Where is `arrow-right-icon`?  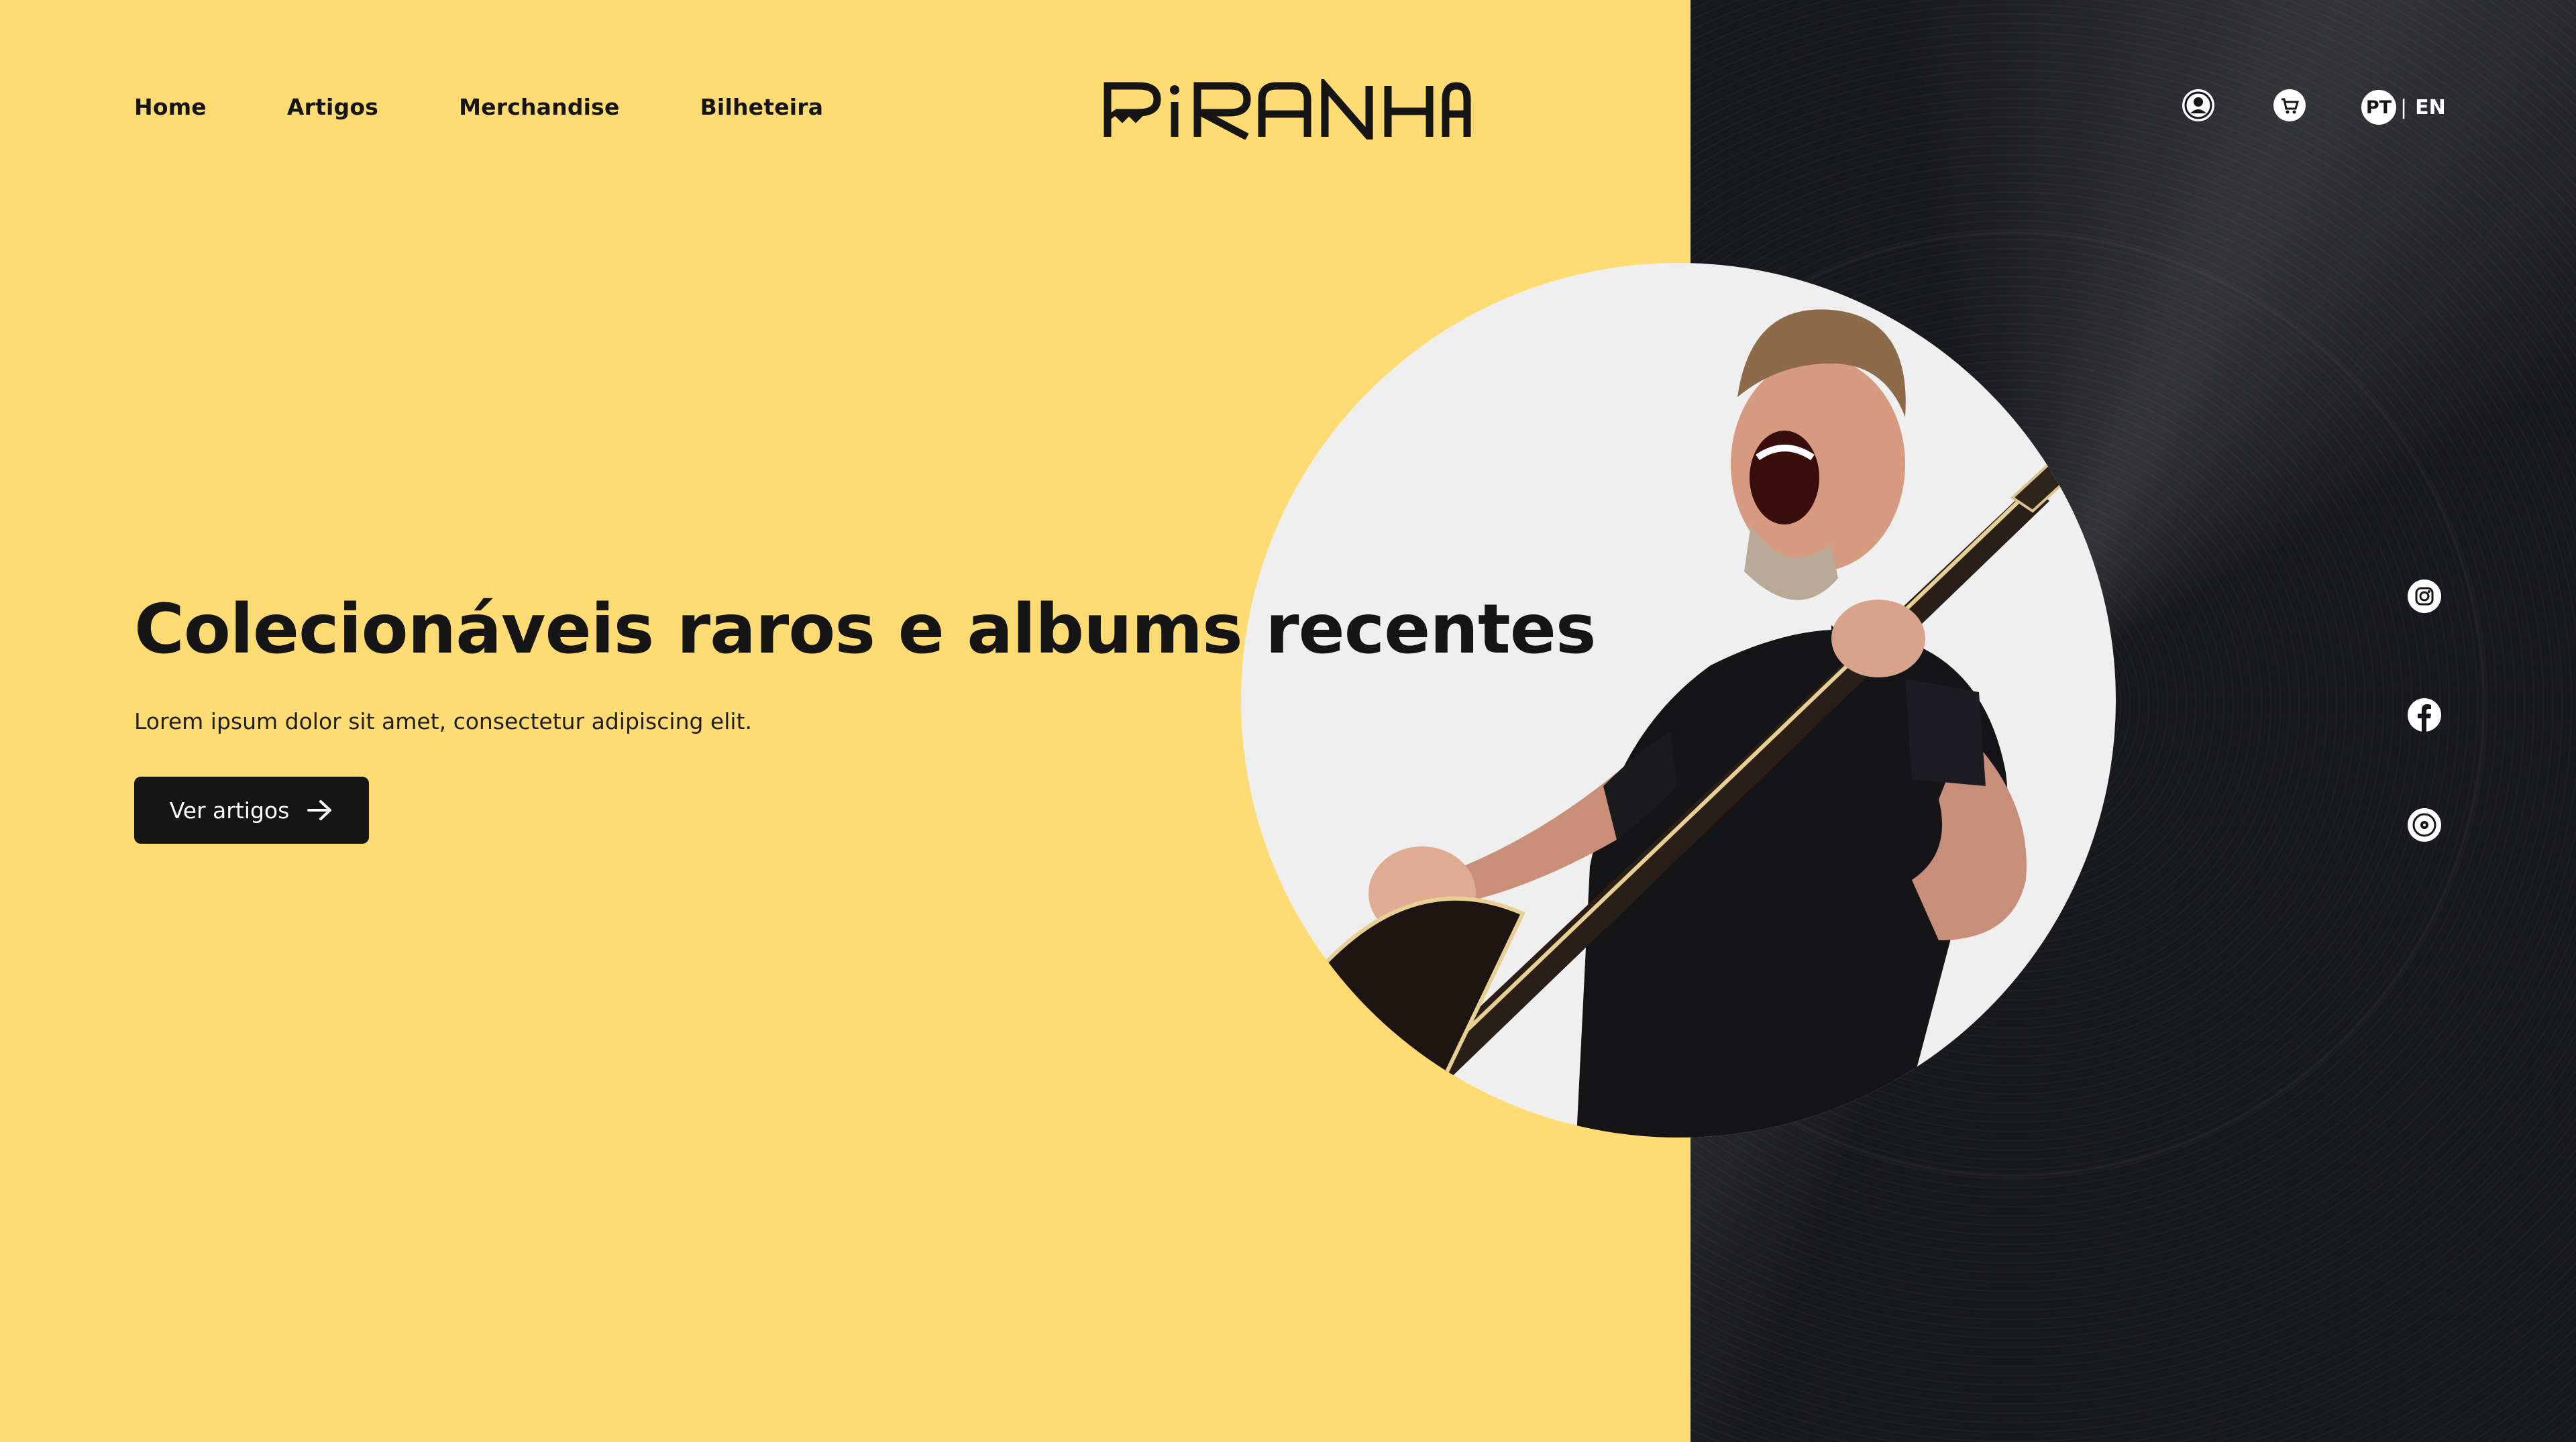
arrow-right-icon is located at coordinates (319, 810).